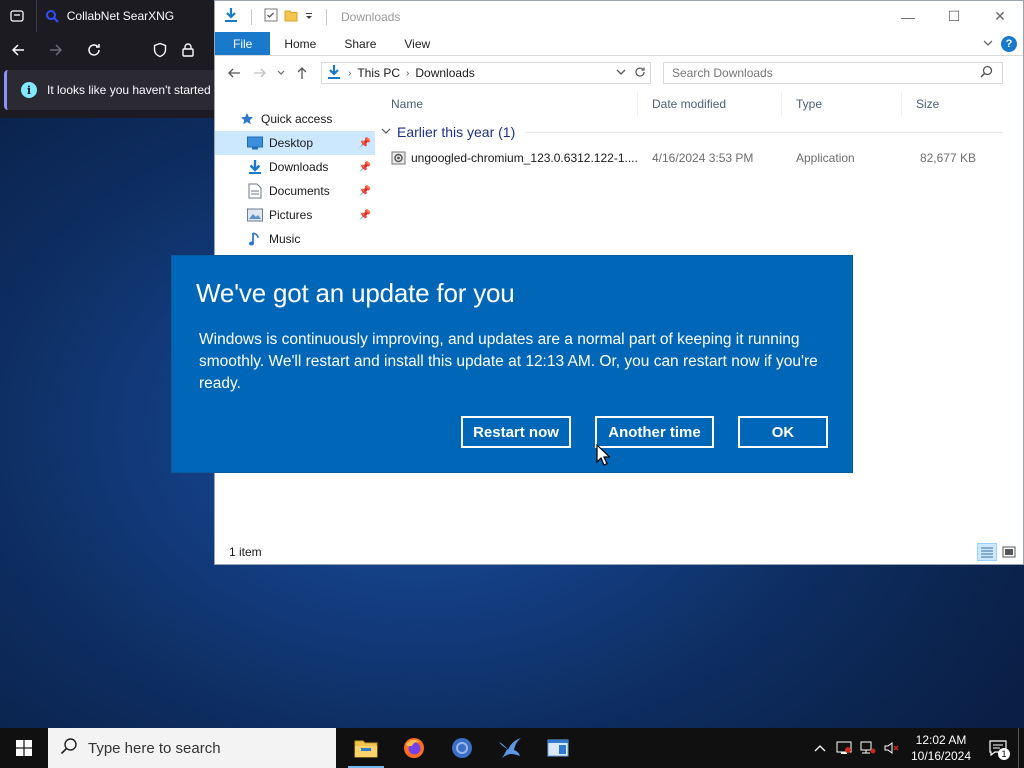 The image size is (1024, 768). I want to click on restart-now-button: Restart now, so click(516, 432).